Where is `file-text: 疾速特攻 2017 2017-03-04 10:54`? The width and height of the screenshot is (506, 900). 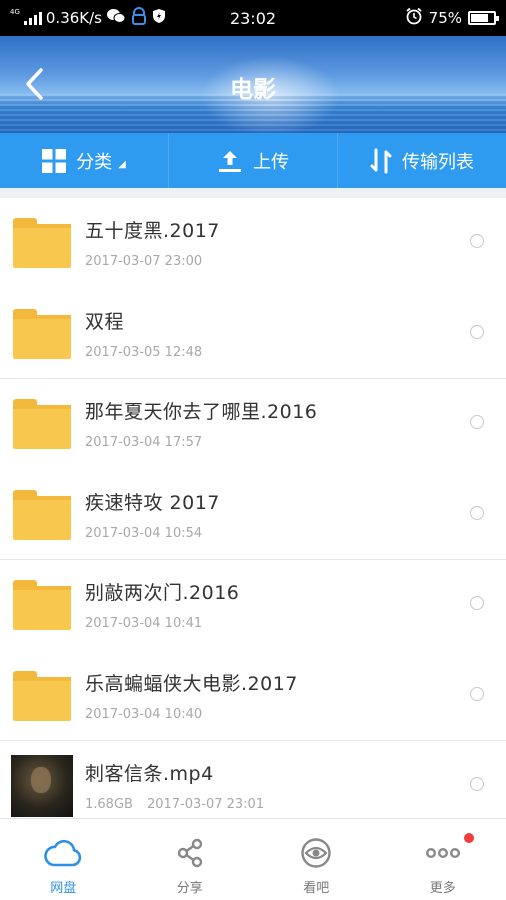
file-text: 疾速特攻 2017 2017-03-04 10:54 is located at coordinates (152, 514).